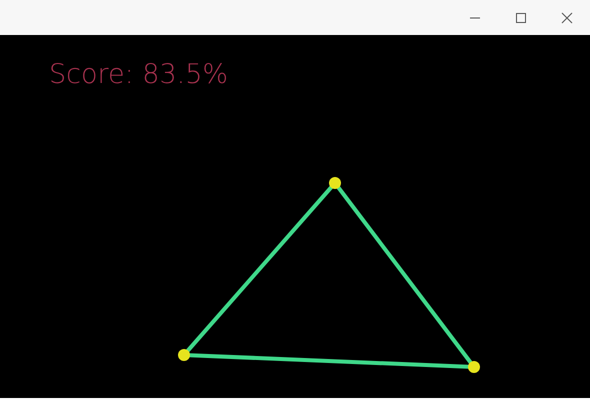 Image resolution: width=590 pixels, height=400 pixels. What do you see at coordinates (567, 18) in the screenshot?
I see `close-icon` at bounding box center [567, 18].